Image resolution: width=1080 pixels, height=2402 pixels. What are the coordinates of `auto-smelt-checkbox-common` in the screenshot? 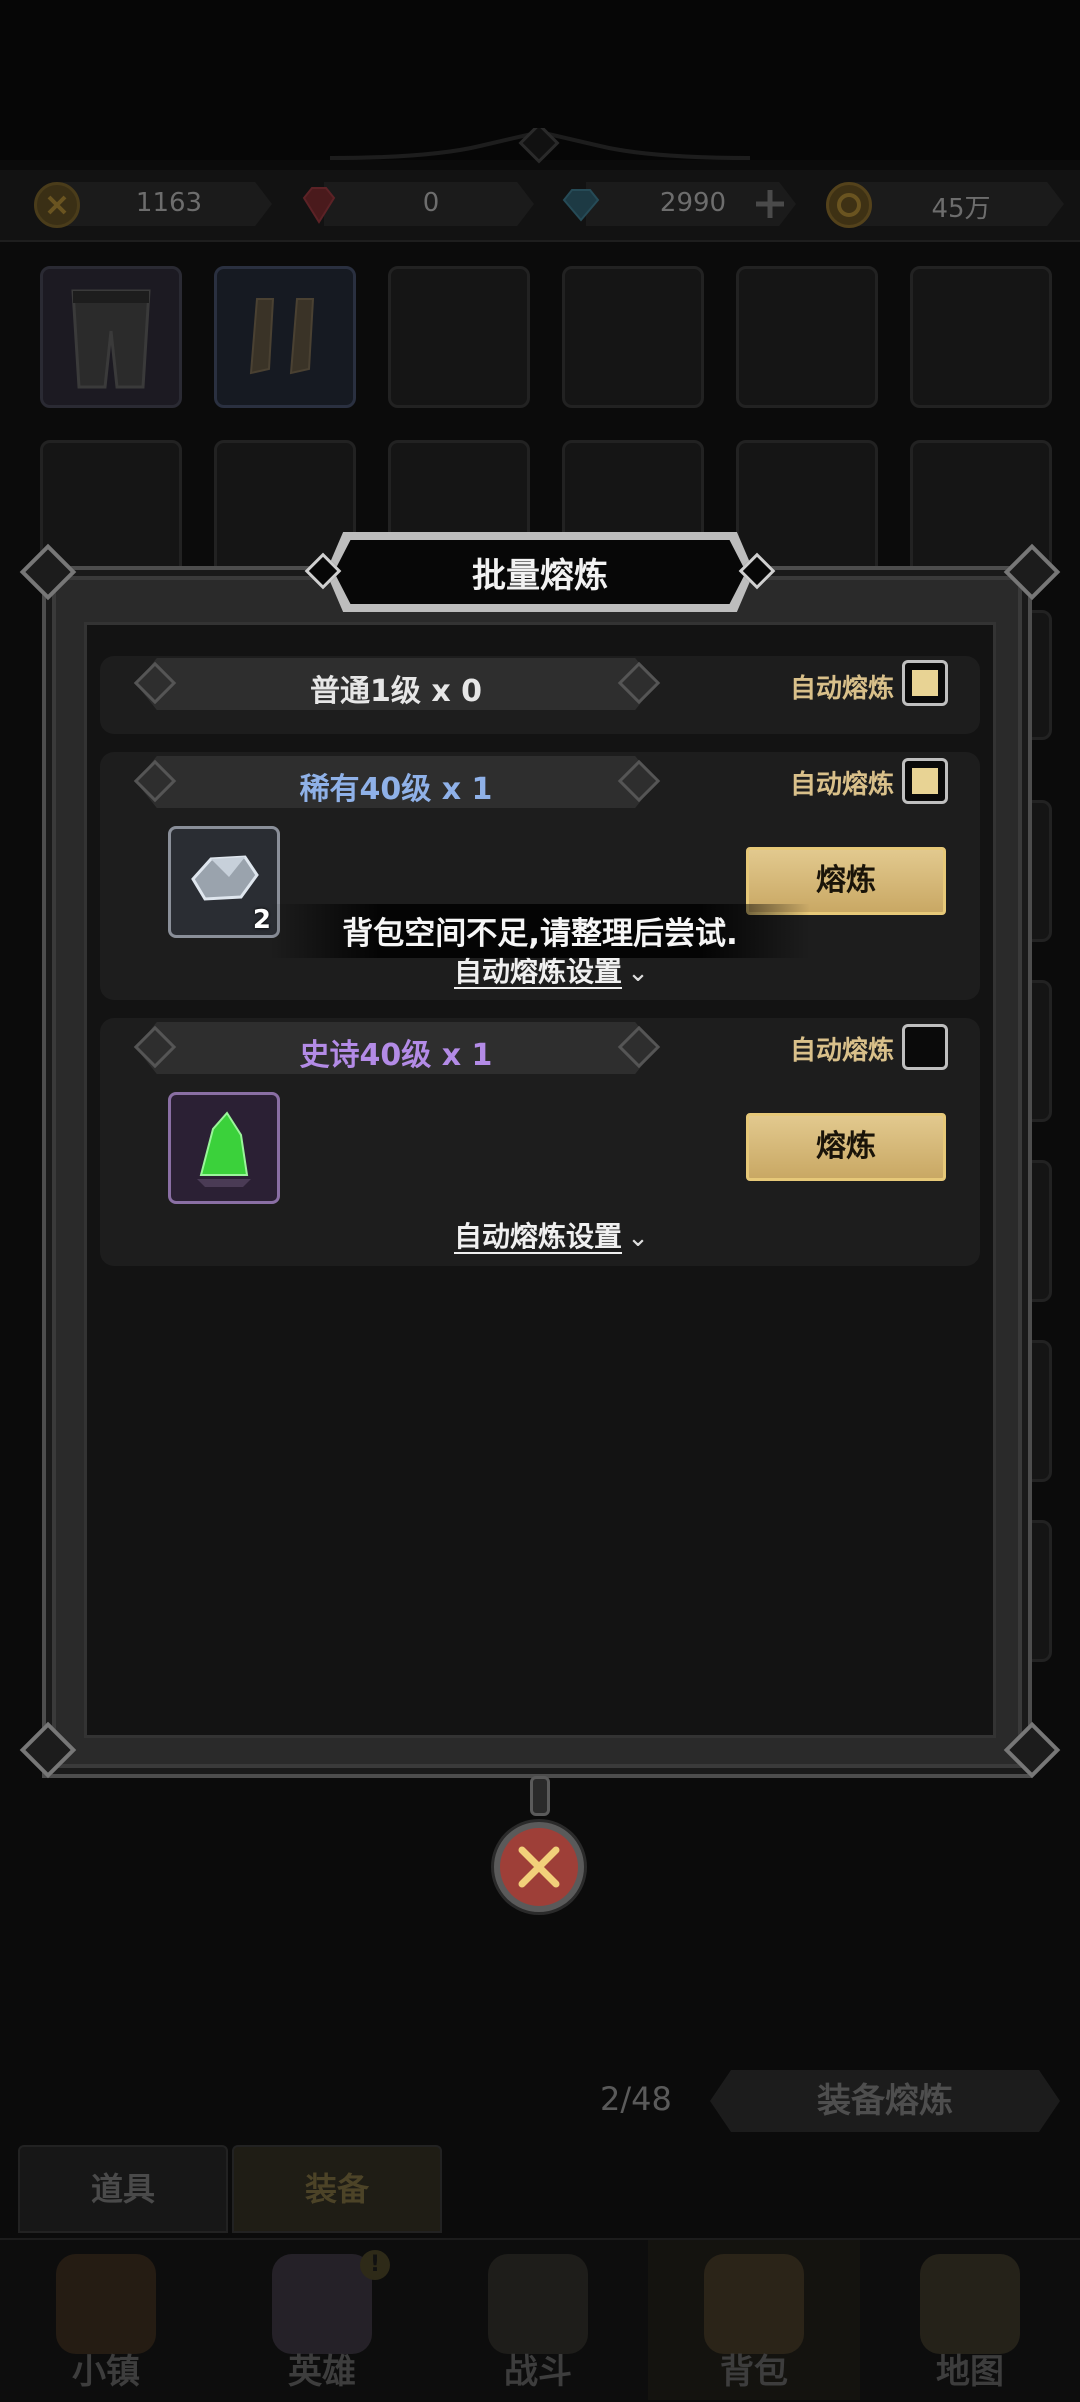 It's located at (925, 683).